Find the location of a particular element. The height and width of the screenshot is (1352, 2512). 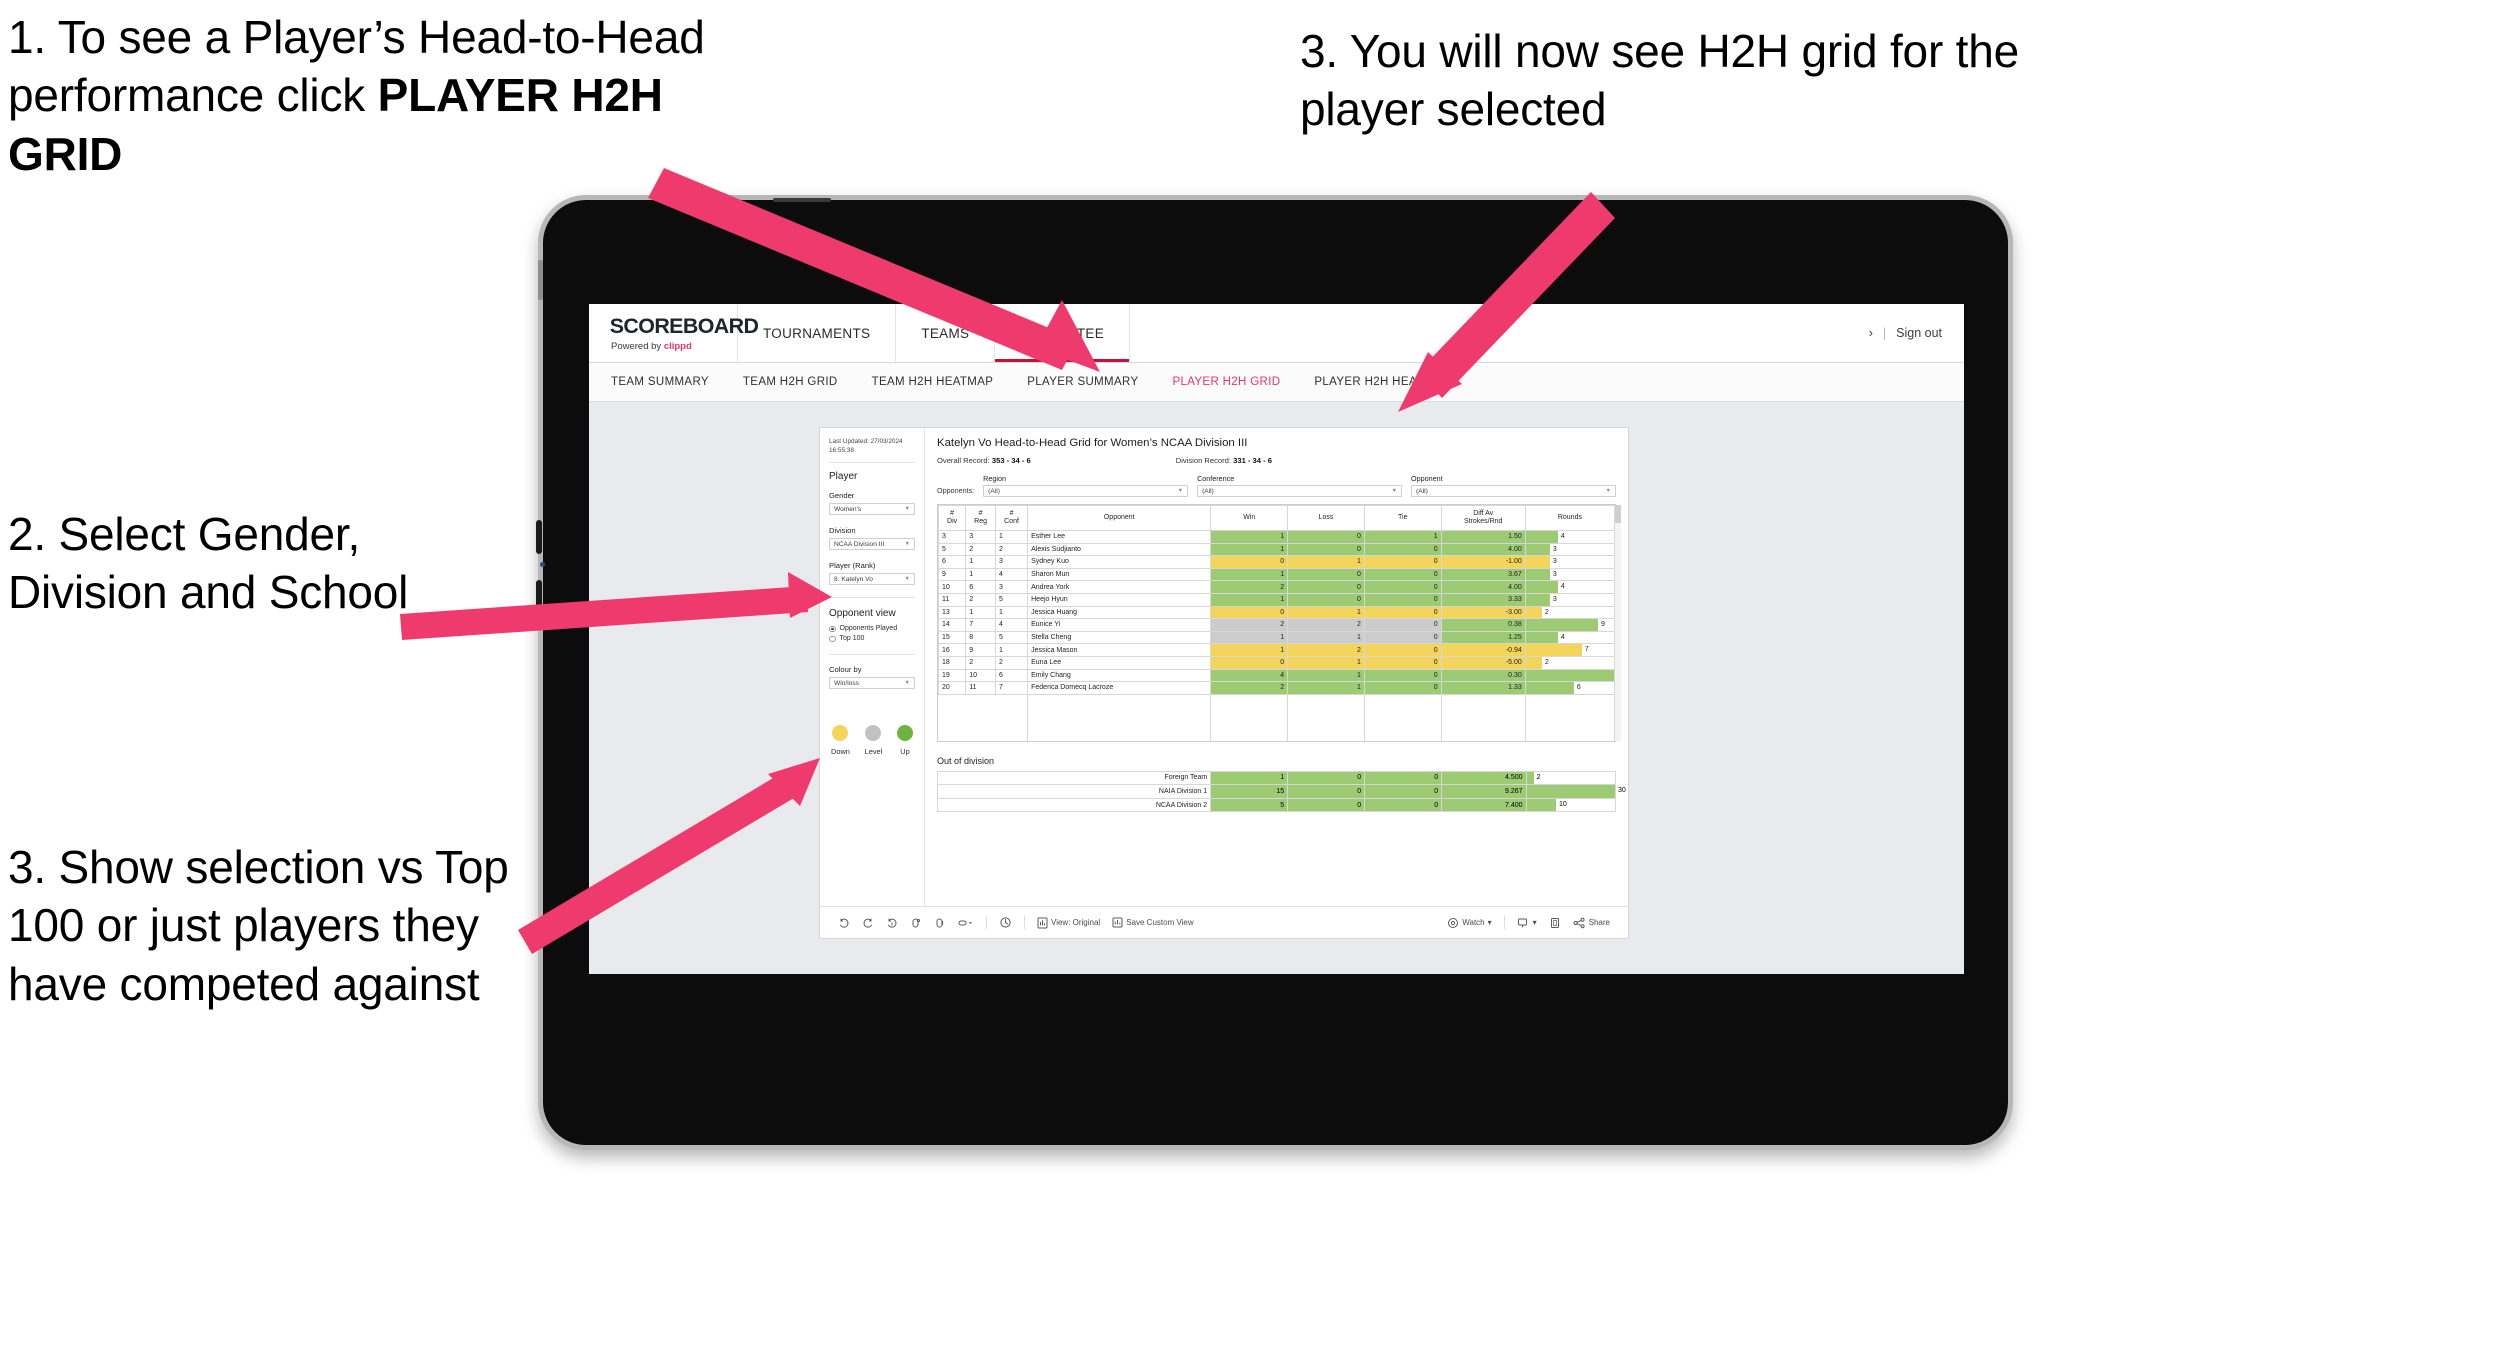

grid-cell: Sharon Mun is located at coordinates (1119, 574).